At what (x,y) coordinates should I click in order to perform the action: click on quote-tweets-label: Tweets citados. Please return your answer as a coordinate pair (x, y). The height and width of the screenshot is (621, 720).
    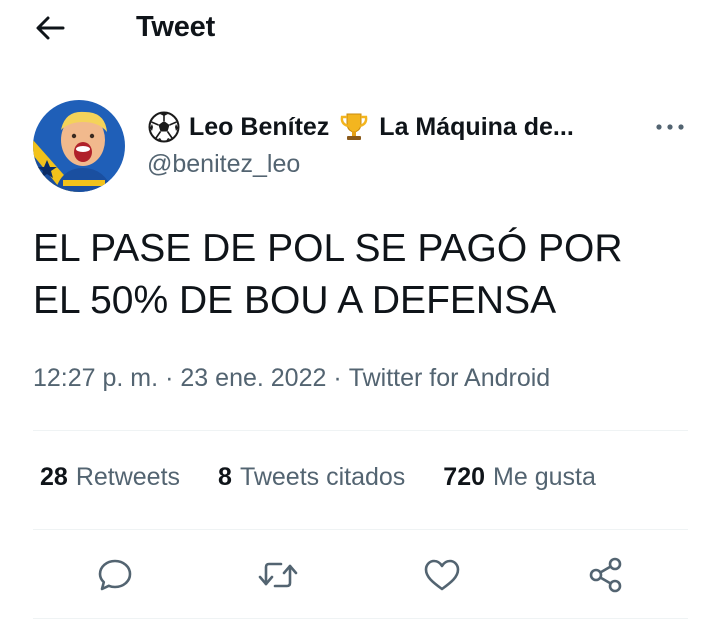
    Looking at the image, I should click on (322, 477).